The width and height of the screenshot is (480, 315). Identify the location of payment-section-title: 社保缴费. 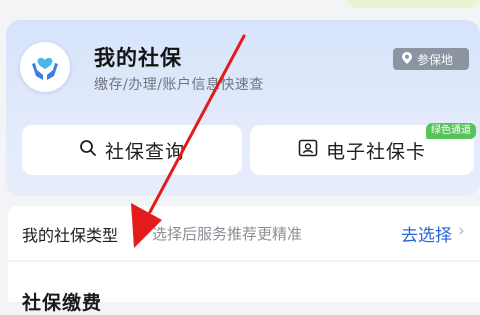
(62, 303).